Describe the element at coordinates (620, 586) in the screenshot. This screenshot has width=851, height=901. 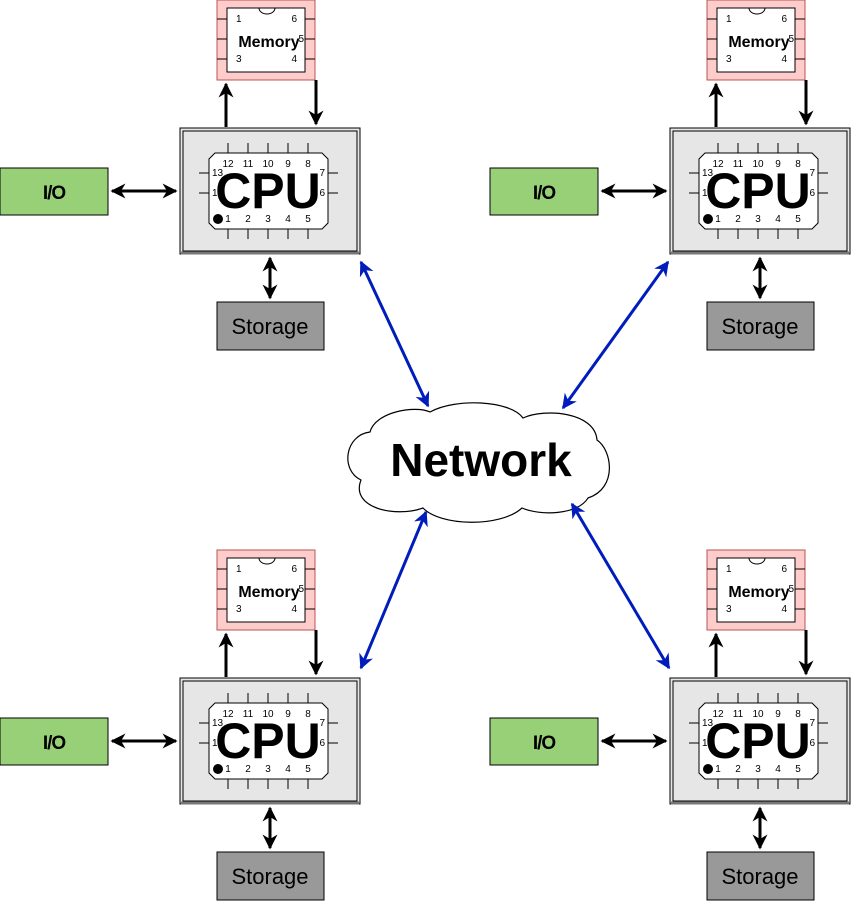
I see `network-link-bottom-right` at that location.